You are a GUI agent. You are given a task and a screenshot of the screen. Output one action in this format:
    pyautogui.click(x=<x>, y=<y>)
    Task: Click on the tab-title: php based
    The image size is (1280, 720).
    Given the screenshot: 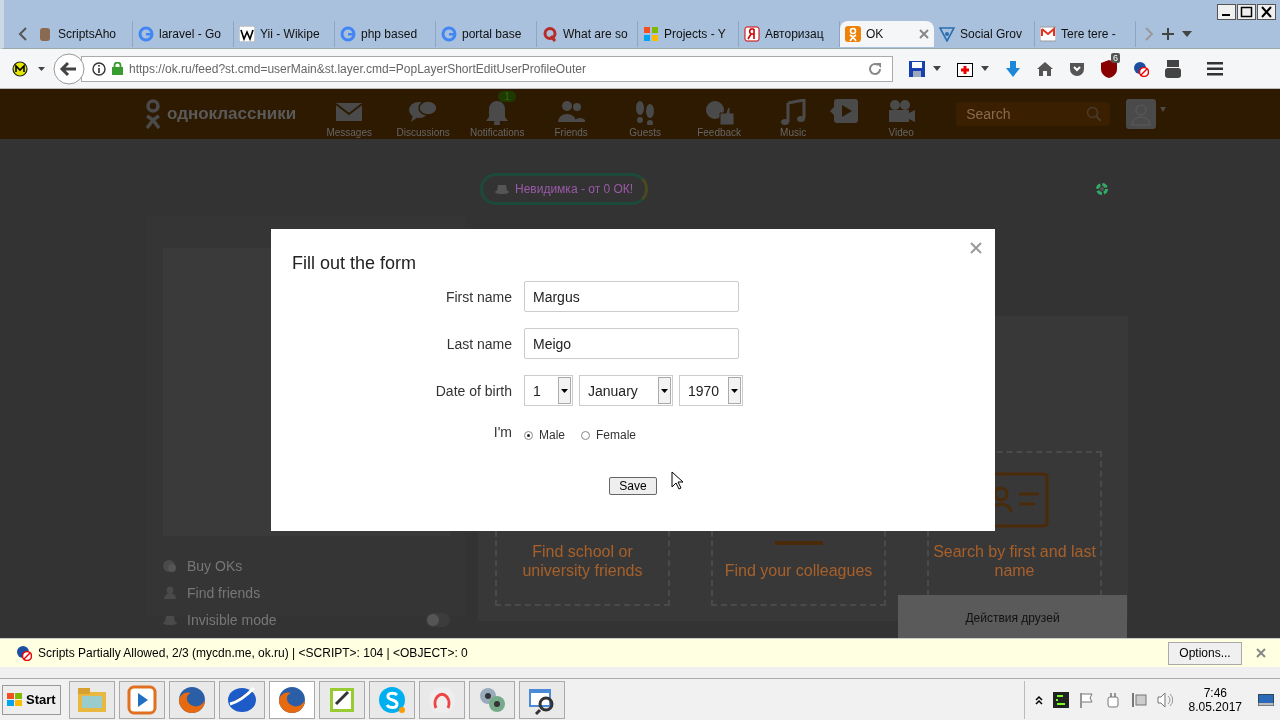 What is the action you would take?
    pyautogui.click(x=390, y=34)
    